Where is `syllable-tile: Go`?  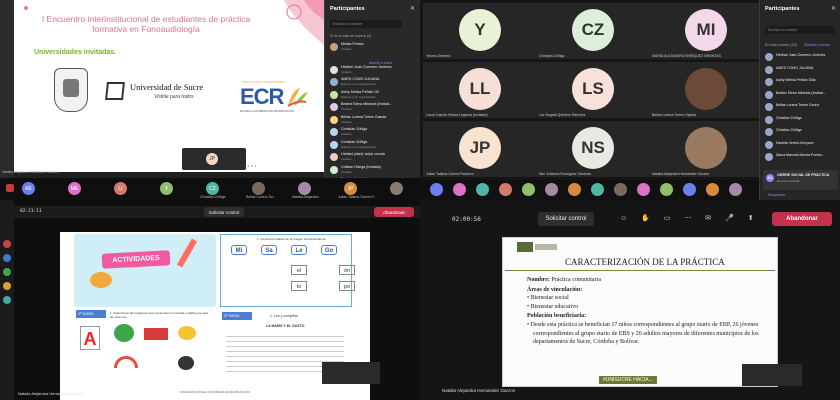 syllable-tile: Go is located at coordinates (329, 250).